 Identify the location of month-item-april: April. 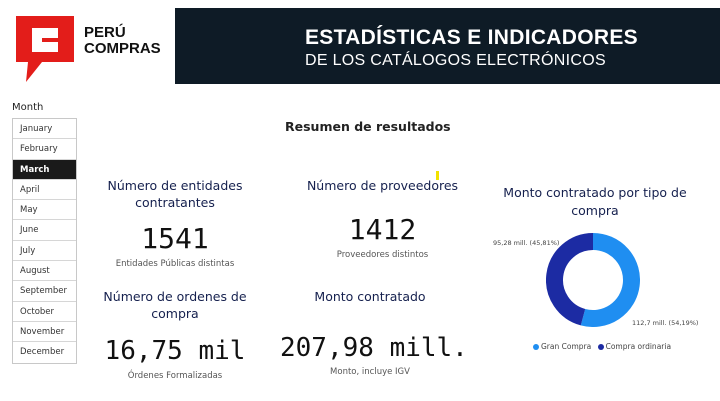
(44, 190).